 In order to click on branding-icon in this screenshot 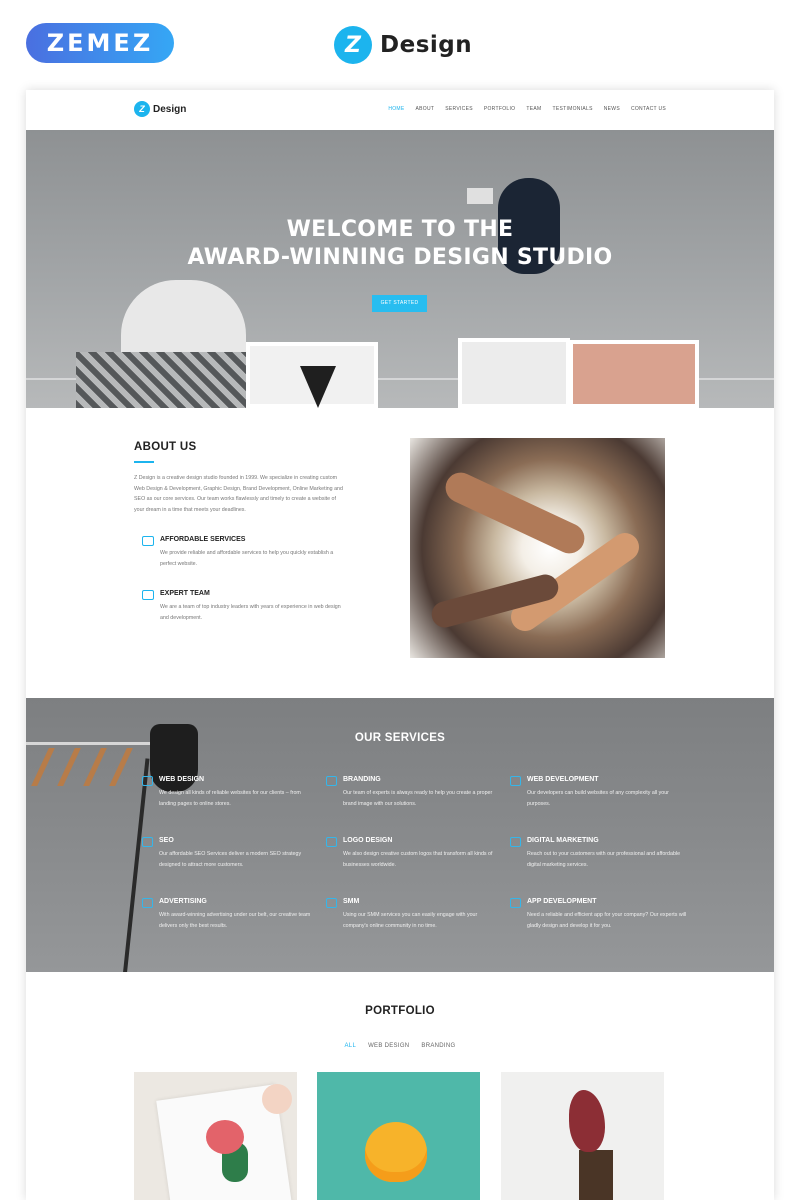, I will do `click(331, 781)`.